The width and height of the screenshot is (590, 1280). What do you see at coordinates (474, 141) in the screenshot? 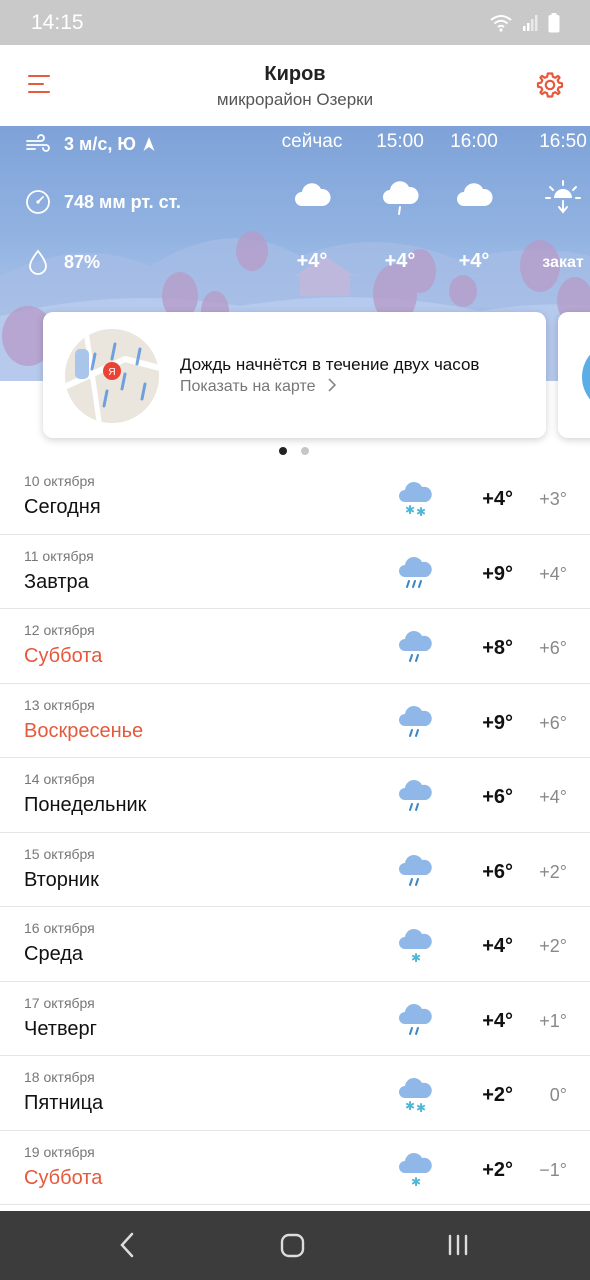
I see `hour-time: 16:00` at bounding box center [474, 141].